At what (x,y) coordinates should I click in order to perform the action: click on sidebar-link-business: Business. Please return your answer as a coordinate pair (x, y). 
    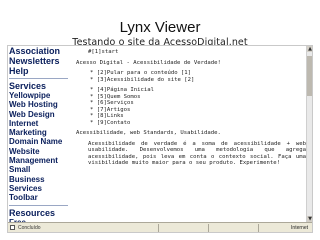
    Looking at the image, I should click on (41, 179).